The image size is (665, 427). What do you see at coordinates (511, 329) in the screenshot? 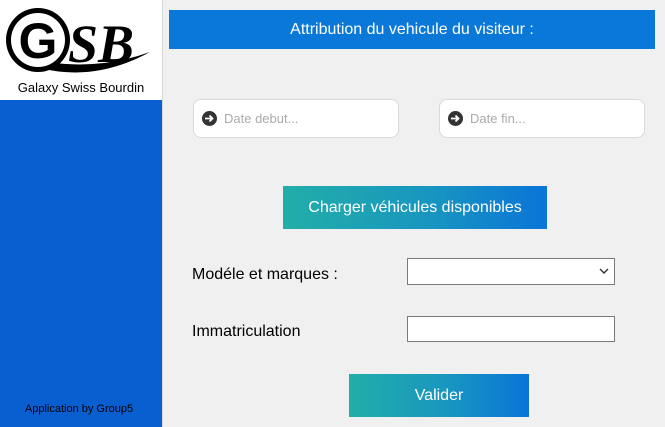
I see `plate-input` at bounding box center [511, 329].